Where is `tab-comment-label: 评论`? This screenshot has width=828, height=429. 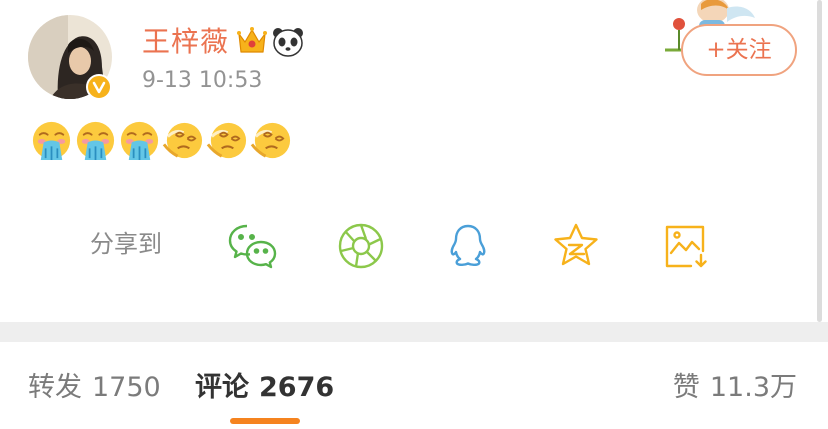
tab-comment-label: 评论 is located at coordinates (222, 387).